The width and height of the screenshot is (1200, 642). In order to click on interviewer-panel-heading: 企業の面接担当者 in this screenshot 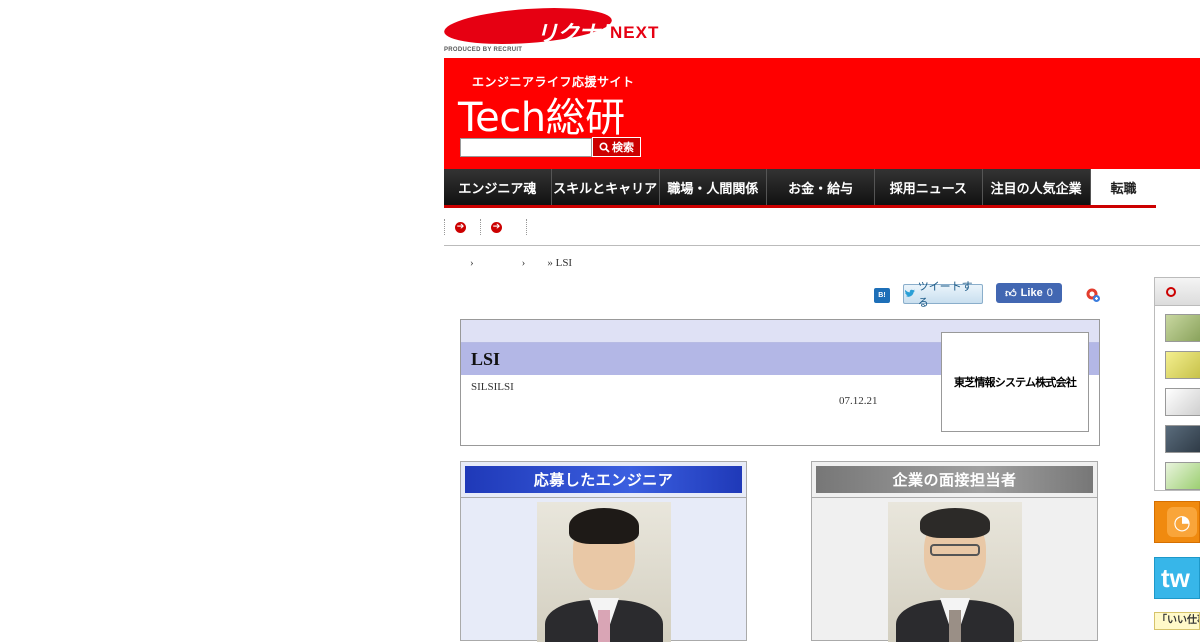, I will do `click(954, 479)`.